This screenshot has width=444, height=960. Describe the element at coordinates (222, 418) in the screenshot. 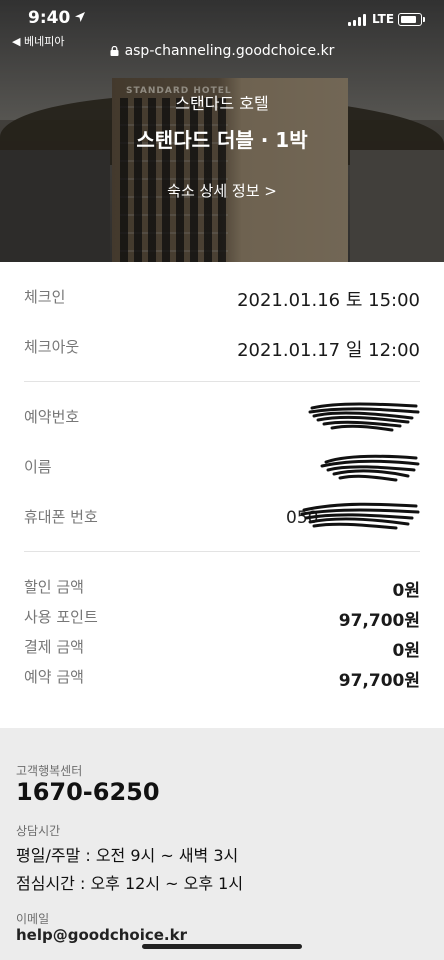

I see `reservation-number-row: 예약번호` at that location.